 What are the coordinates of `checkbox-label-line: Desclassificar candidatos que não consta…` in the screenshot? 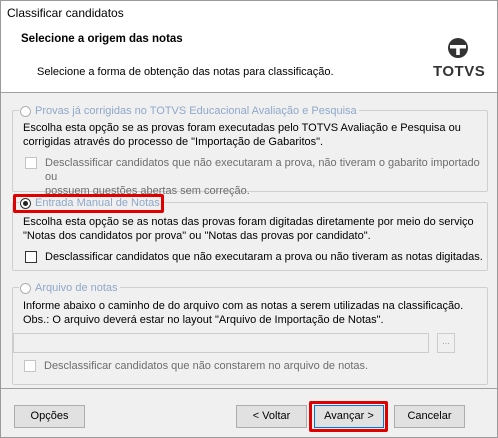 It's located at (206, 366).